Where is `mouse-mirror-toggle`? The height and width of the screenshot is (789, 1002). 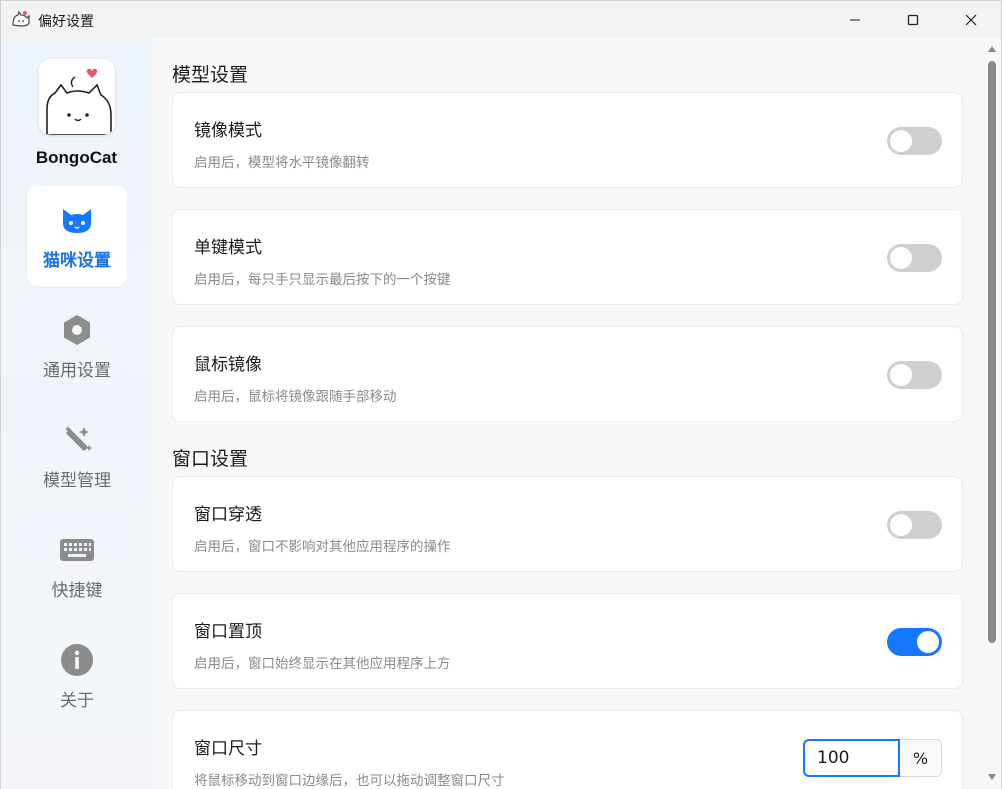 mouse-mirror-toggle is located at coordinates (914, 375).